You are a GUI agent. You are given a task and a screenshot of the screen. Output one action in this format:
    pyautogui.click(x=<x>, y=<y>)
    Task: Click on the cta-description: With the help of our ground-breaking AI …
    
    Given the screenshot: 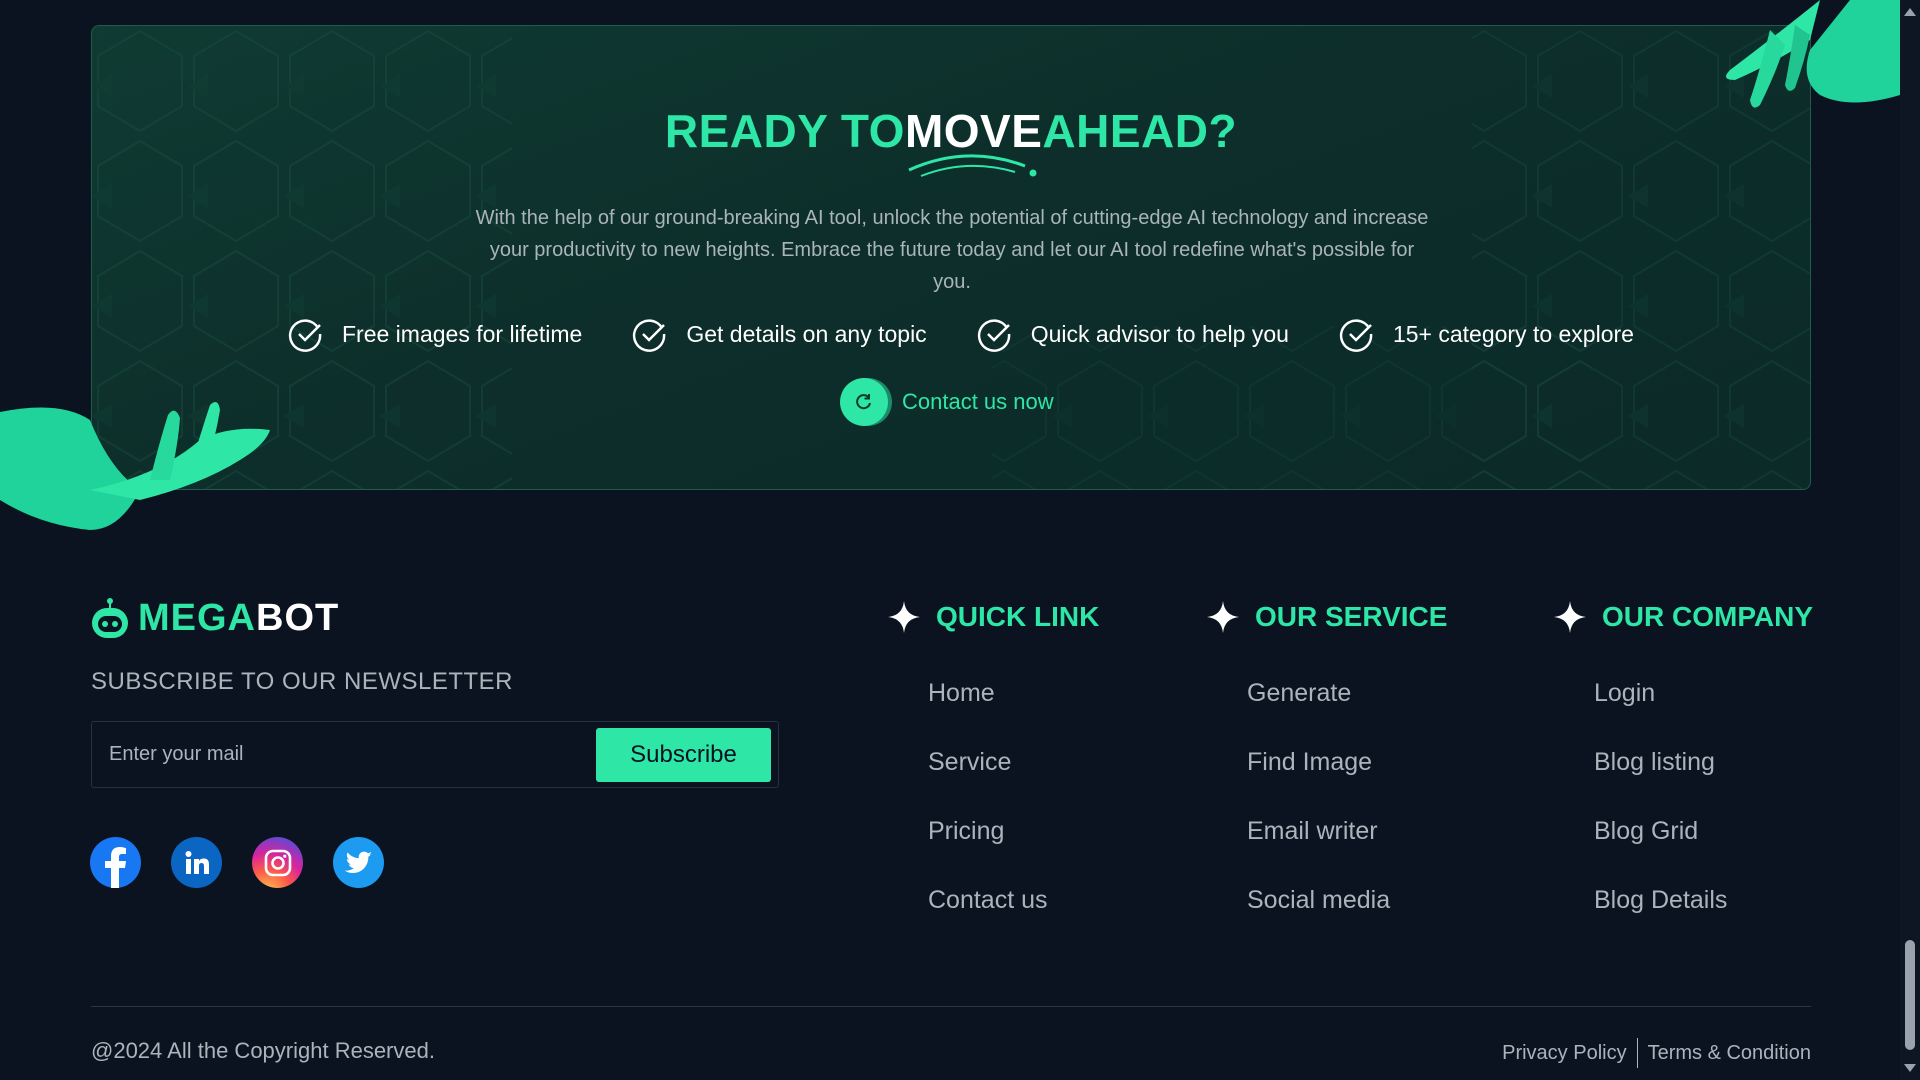 What is the action you would take?
    pyautogui.click(x=952, y=250)
    